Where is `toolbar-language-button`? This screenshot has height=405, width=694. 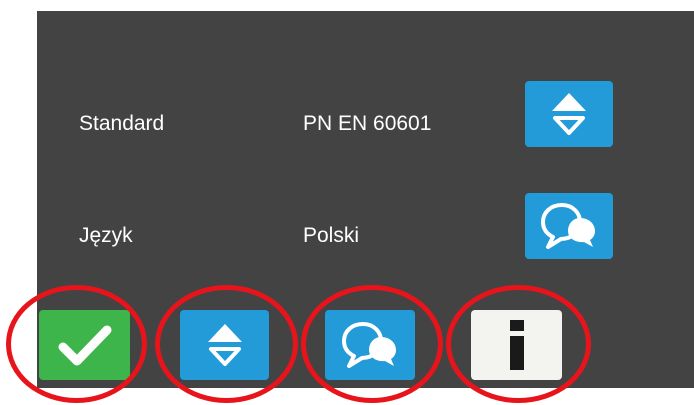 toolbar-language-button is located at coordinates (370, 345).